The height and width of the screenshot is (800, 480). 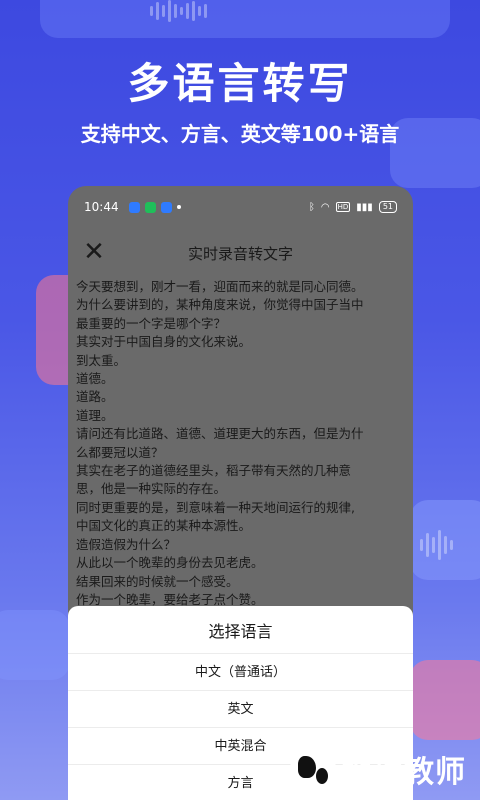 I want to click on transcript-line: 中国文化的真正的某种本源性。, so click(x=164, y=526).